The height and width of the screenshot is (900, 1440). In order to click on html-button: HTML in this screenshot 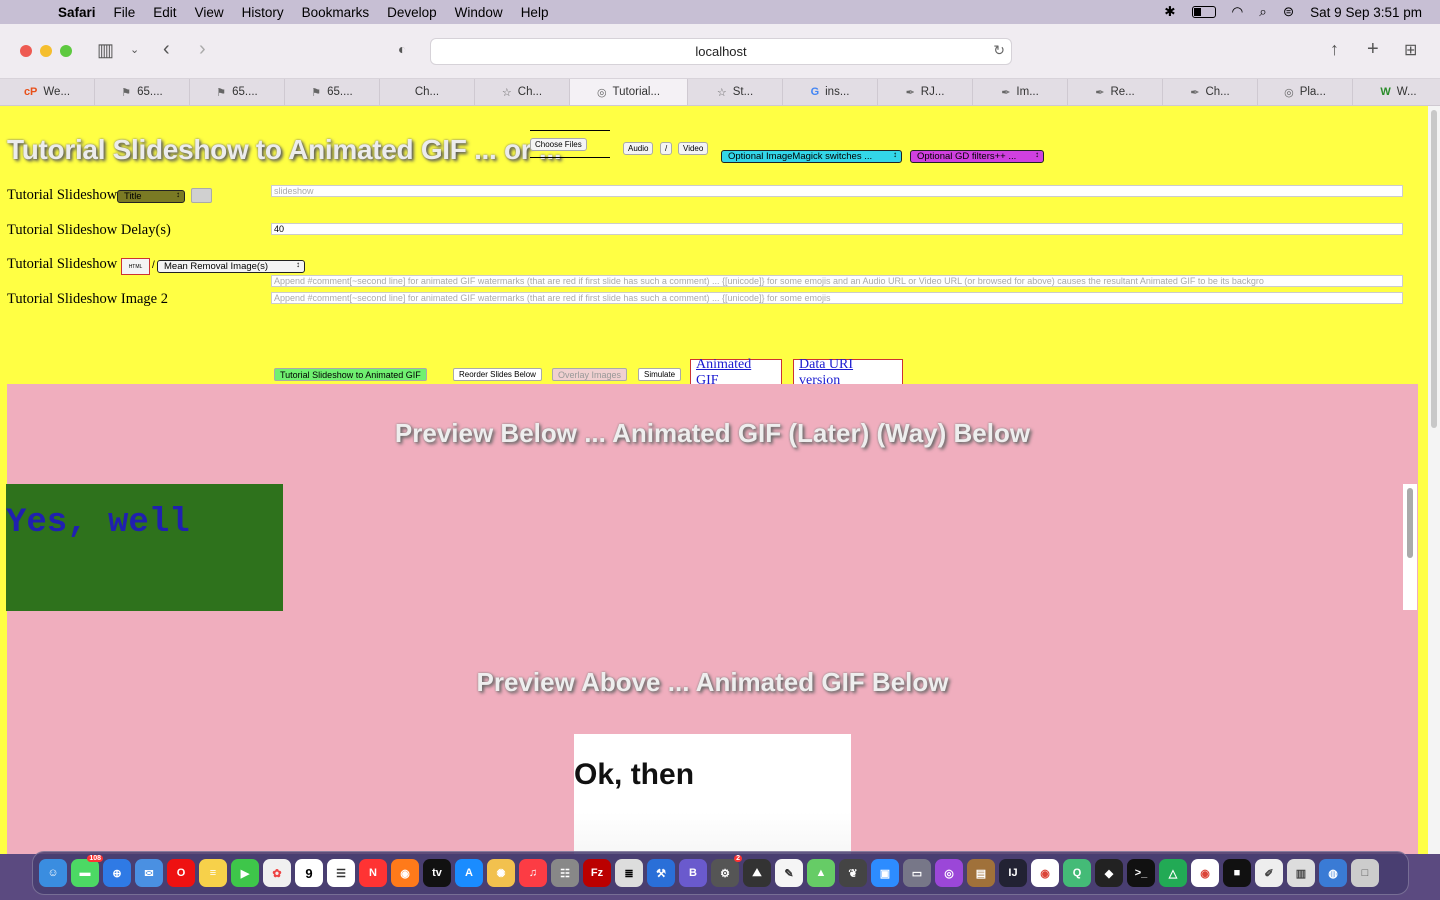, I will do `click(135, 266)`.